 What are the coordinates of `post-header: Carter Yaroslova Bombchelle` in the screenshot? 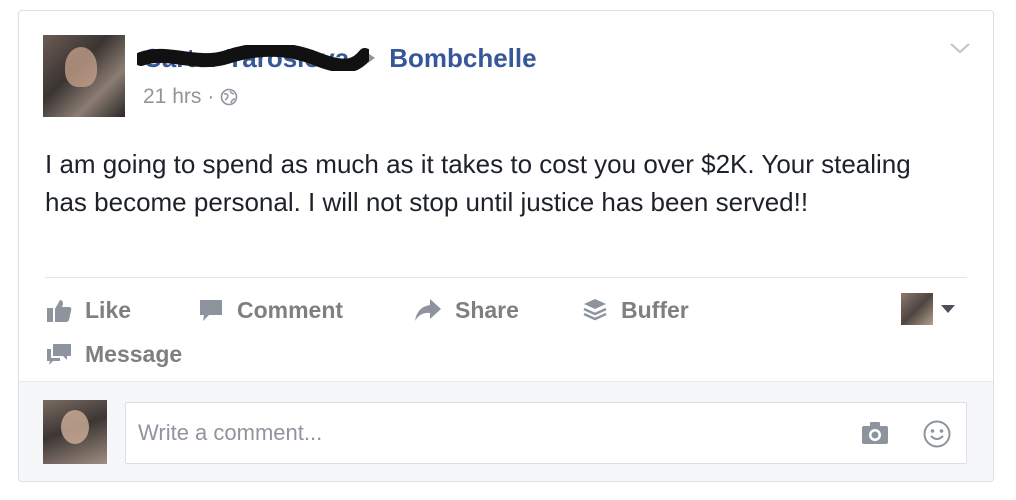 It's located at (337, 58).